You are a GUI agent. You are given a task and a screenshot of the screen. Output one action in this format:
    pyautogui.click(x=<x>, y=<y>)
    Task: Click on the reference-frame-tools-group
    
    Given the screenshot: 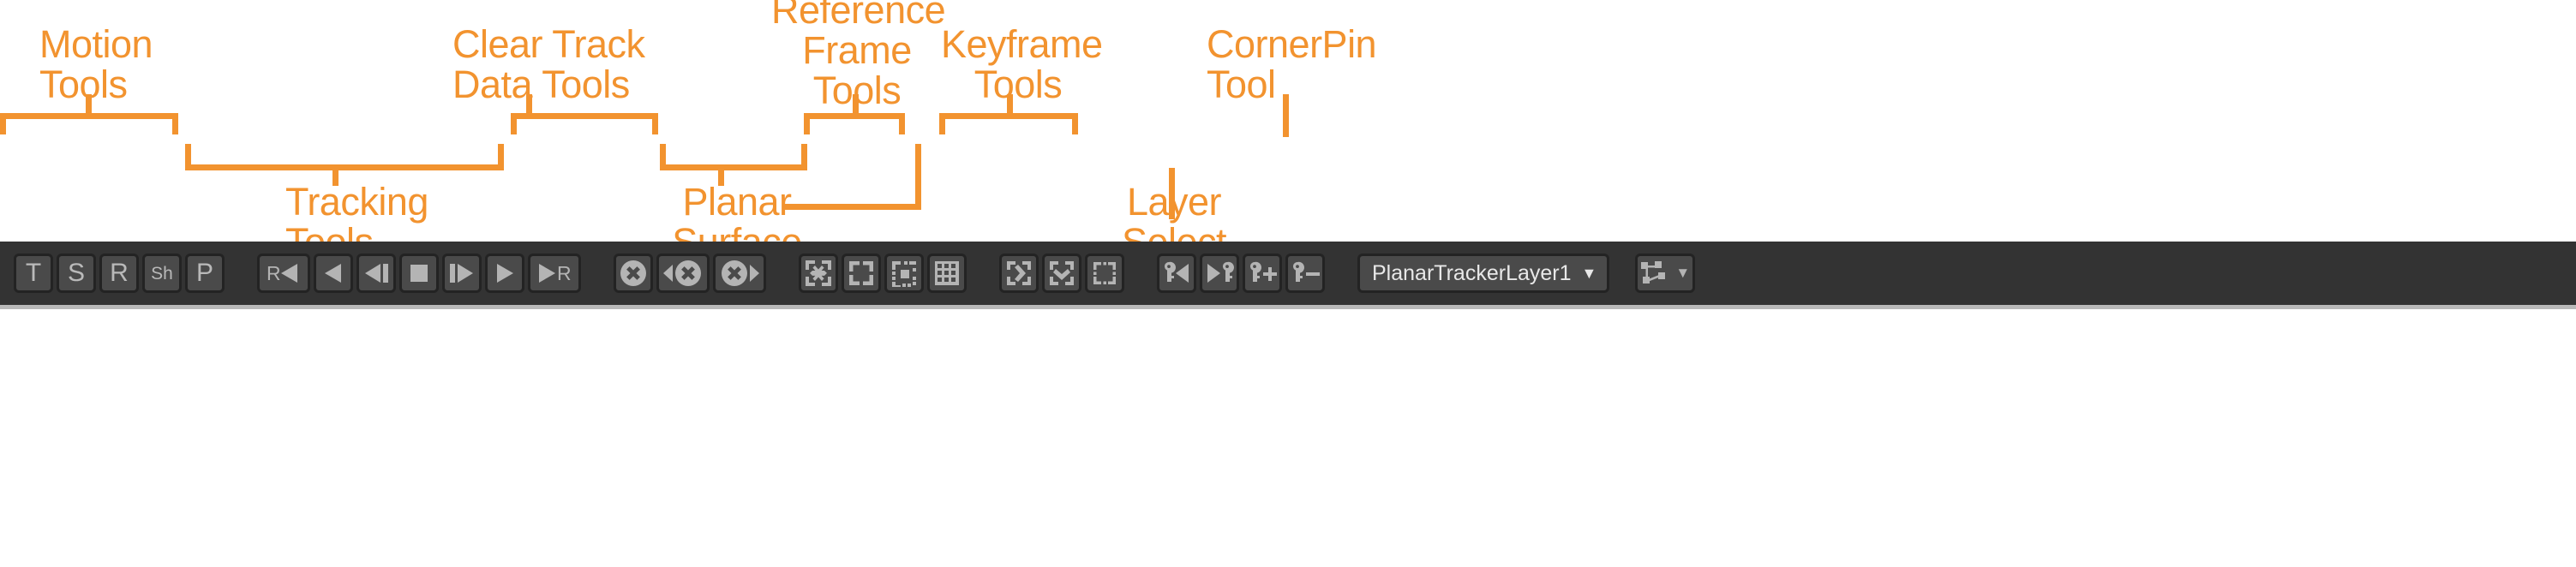 What is the action you would take?
    pyautogui.click(x=1061, y=273)
    